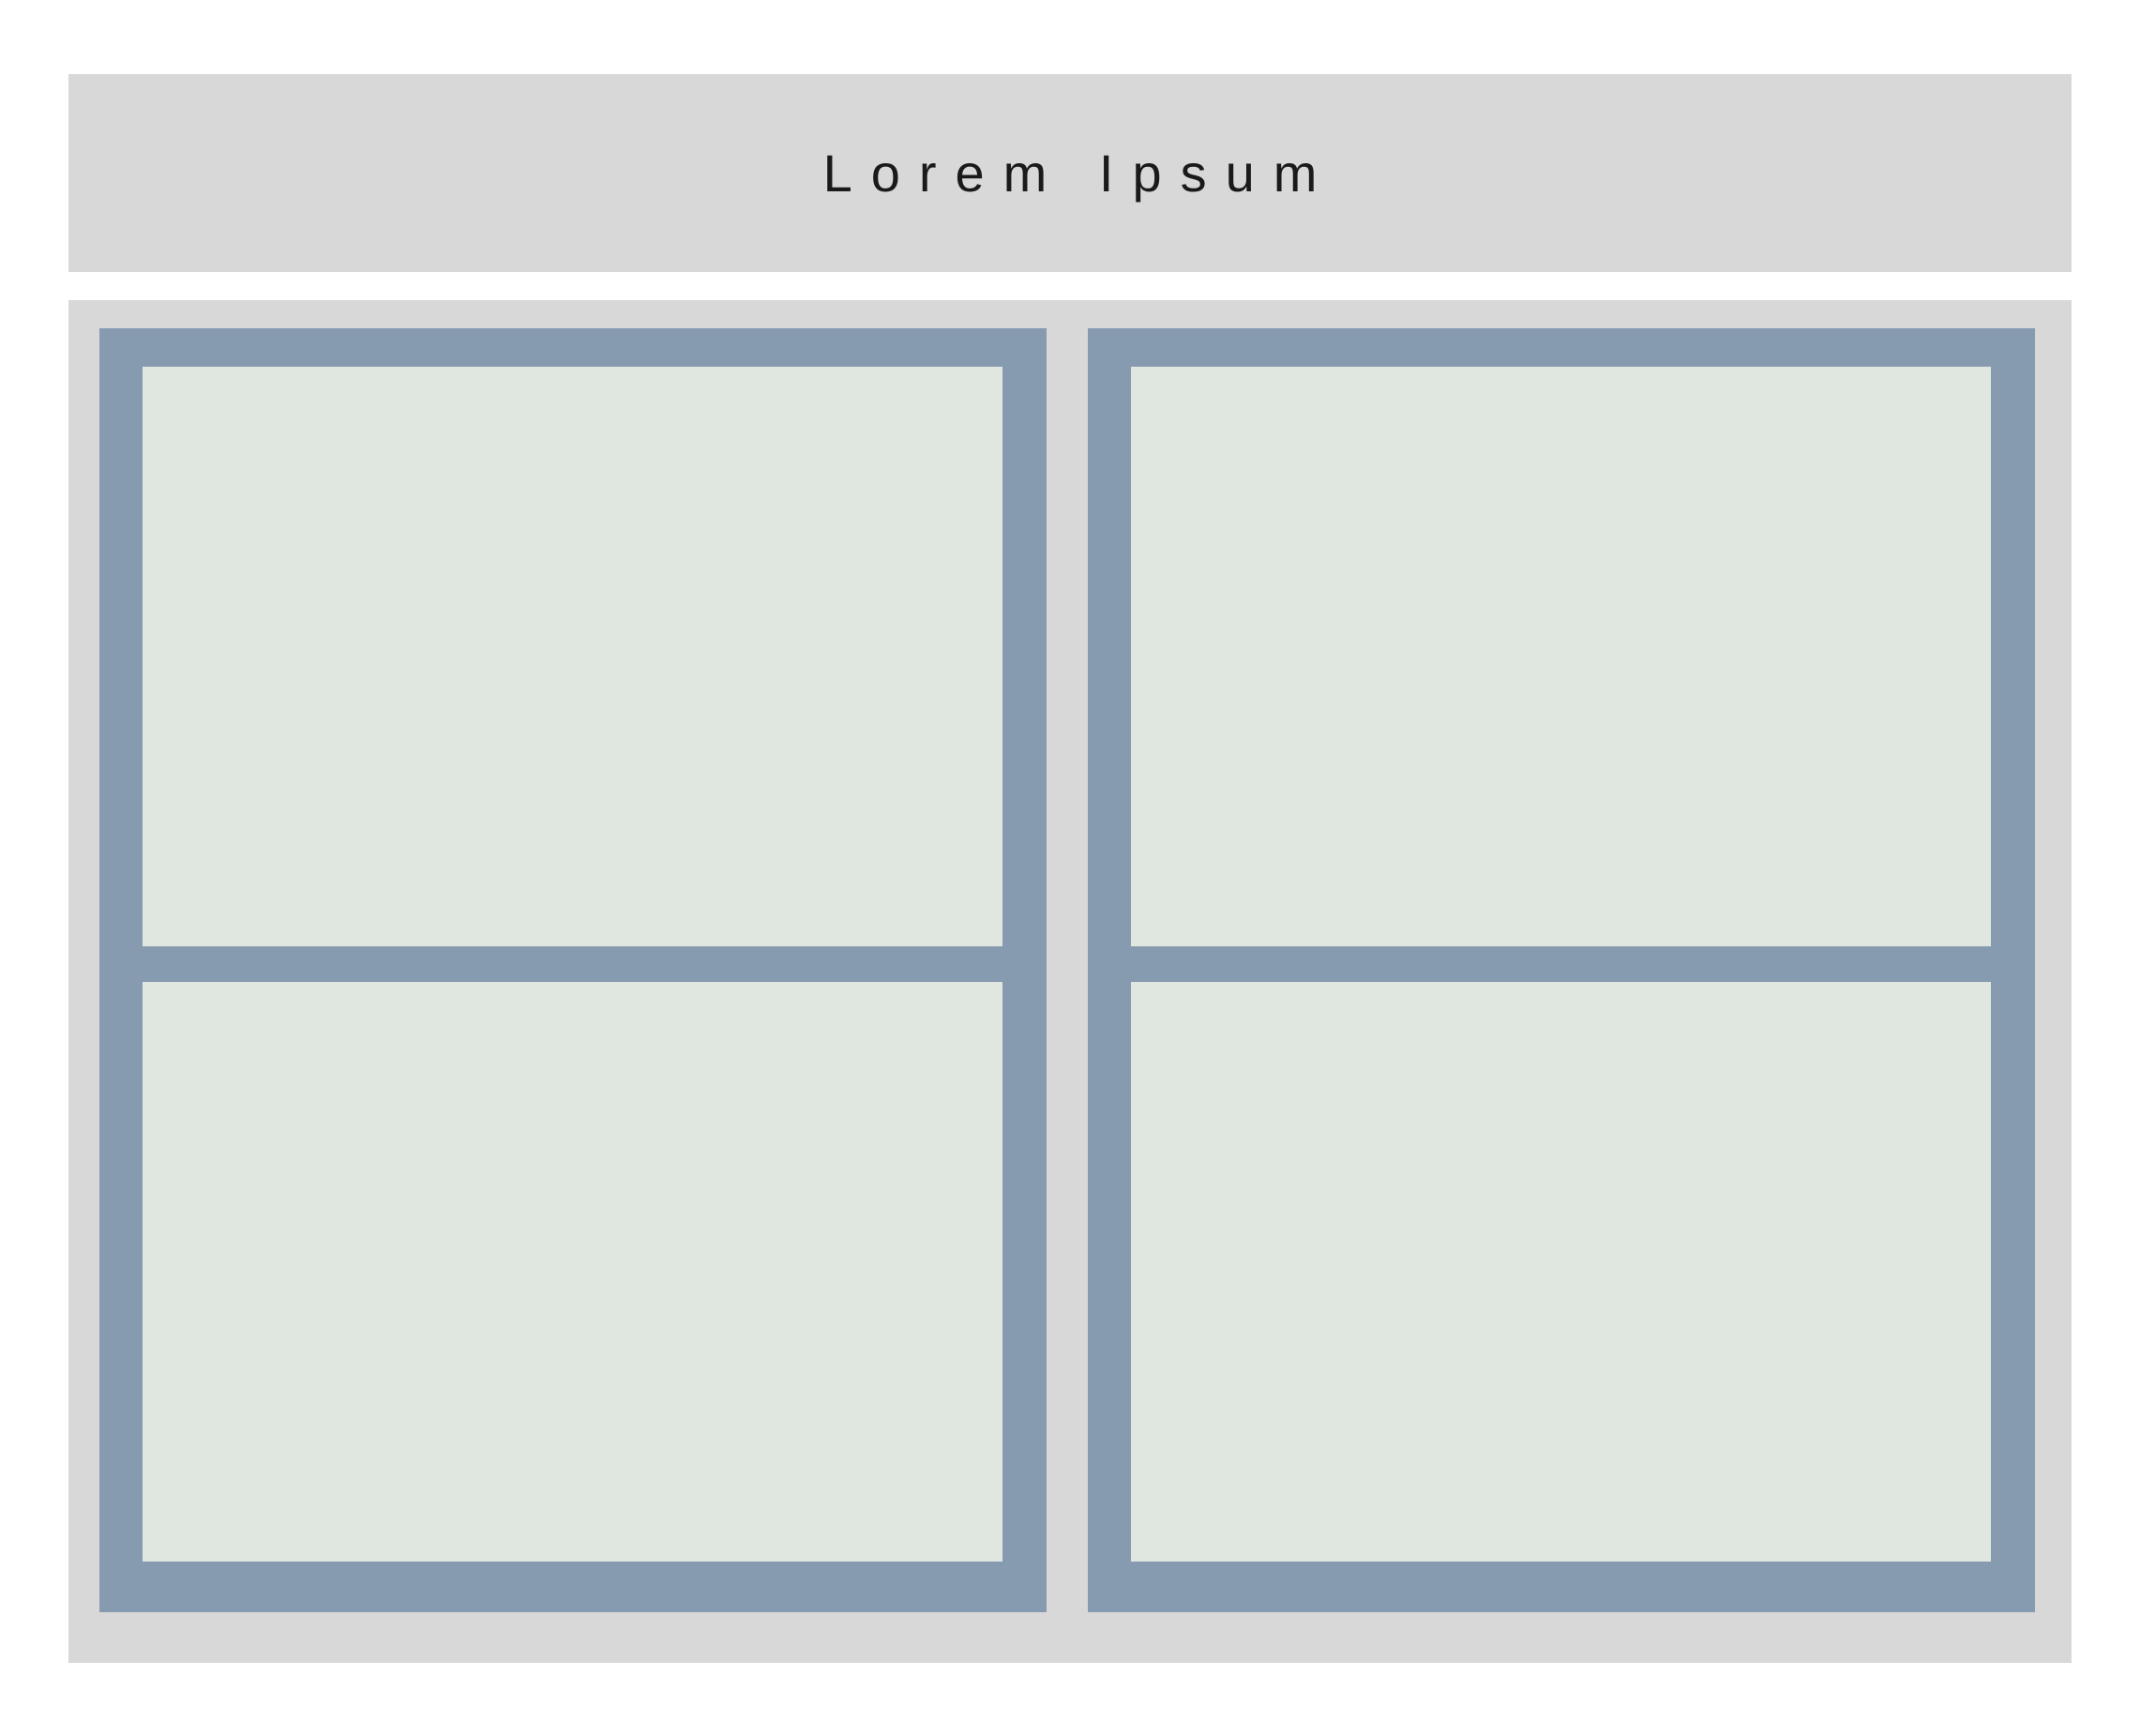 Image resolution: width=2155 pixels, height=1736 pixels. I want to click on right-bottom-cell, so click(1561, 1272).